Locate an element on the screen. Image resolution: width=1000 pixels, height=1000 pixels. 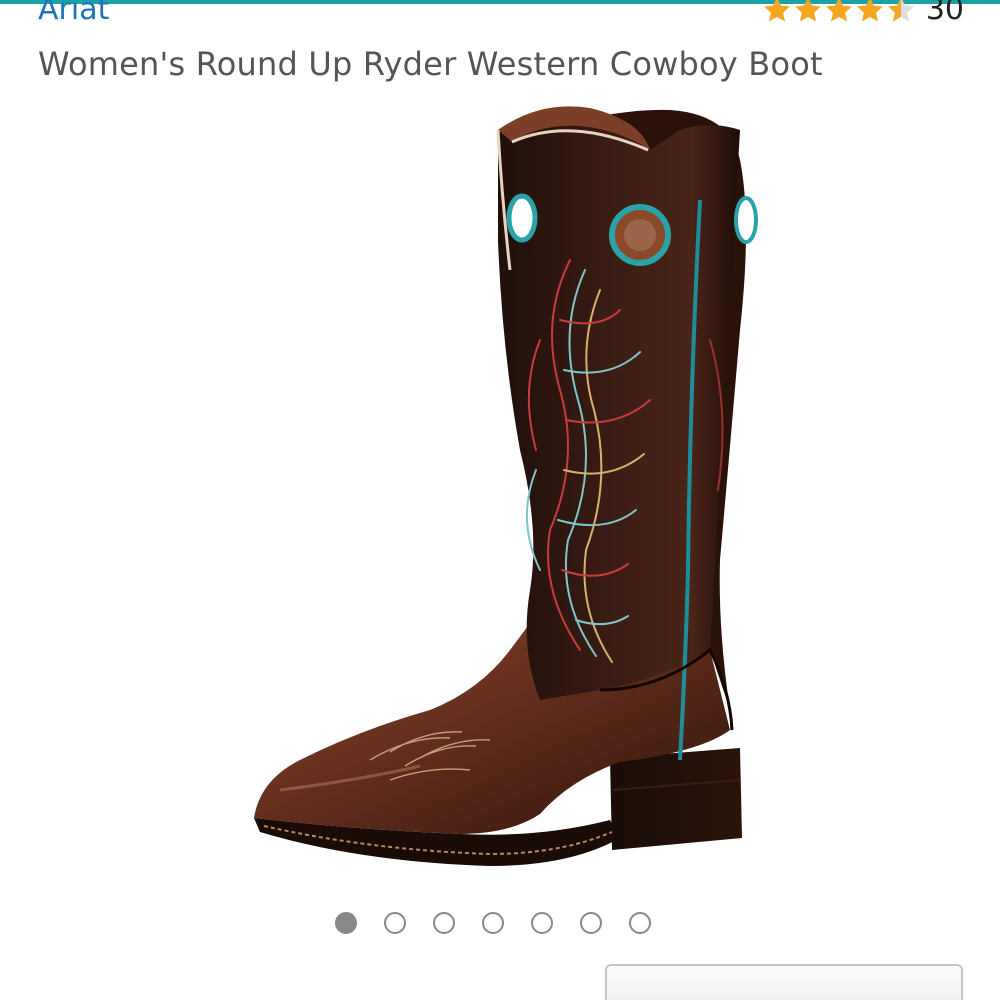
half-star-icon is located at coordinates (900, 11).